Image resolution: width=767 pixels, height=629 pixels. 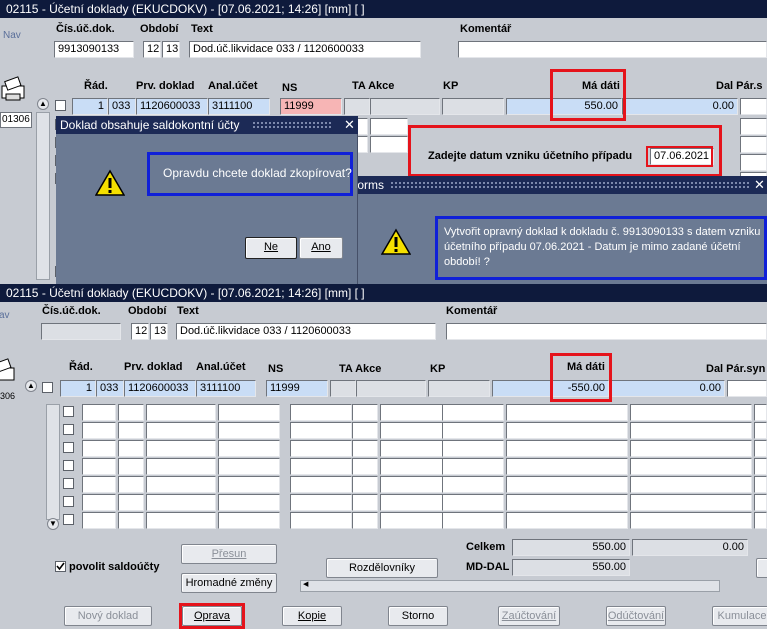 What do you see at coordinates (12, 35) in the screenshot?
I see `nav-label: Nav` at bounding box center [12, 35].